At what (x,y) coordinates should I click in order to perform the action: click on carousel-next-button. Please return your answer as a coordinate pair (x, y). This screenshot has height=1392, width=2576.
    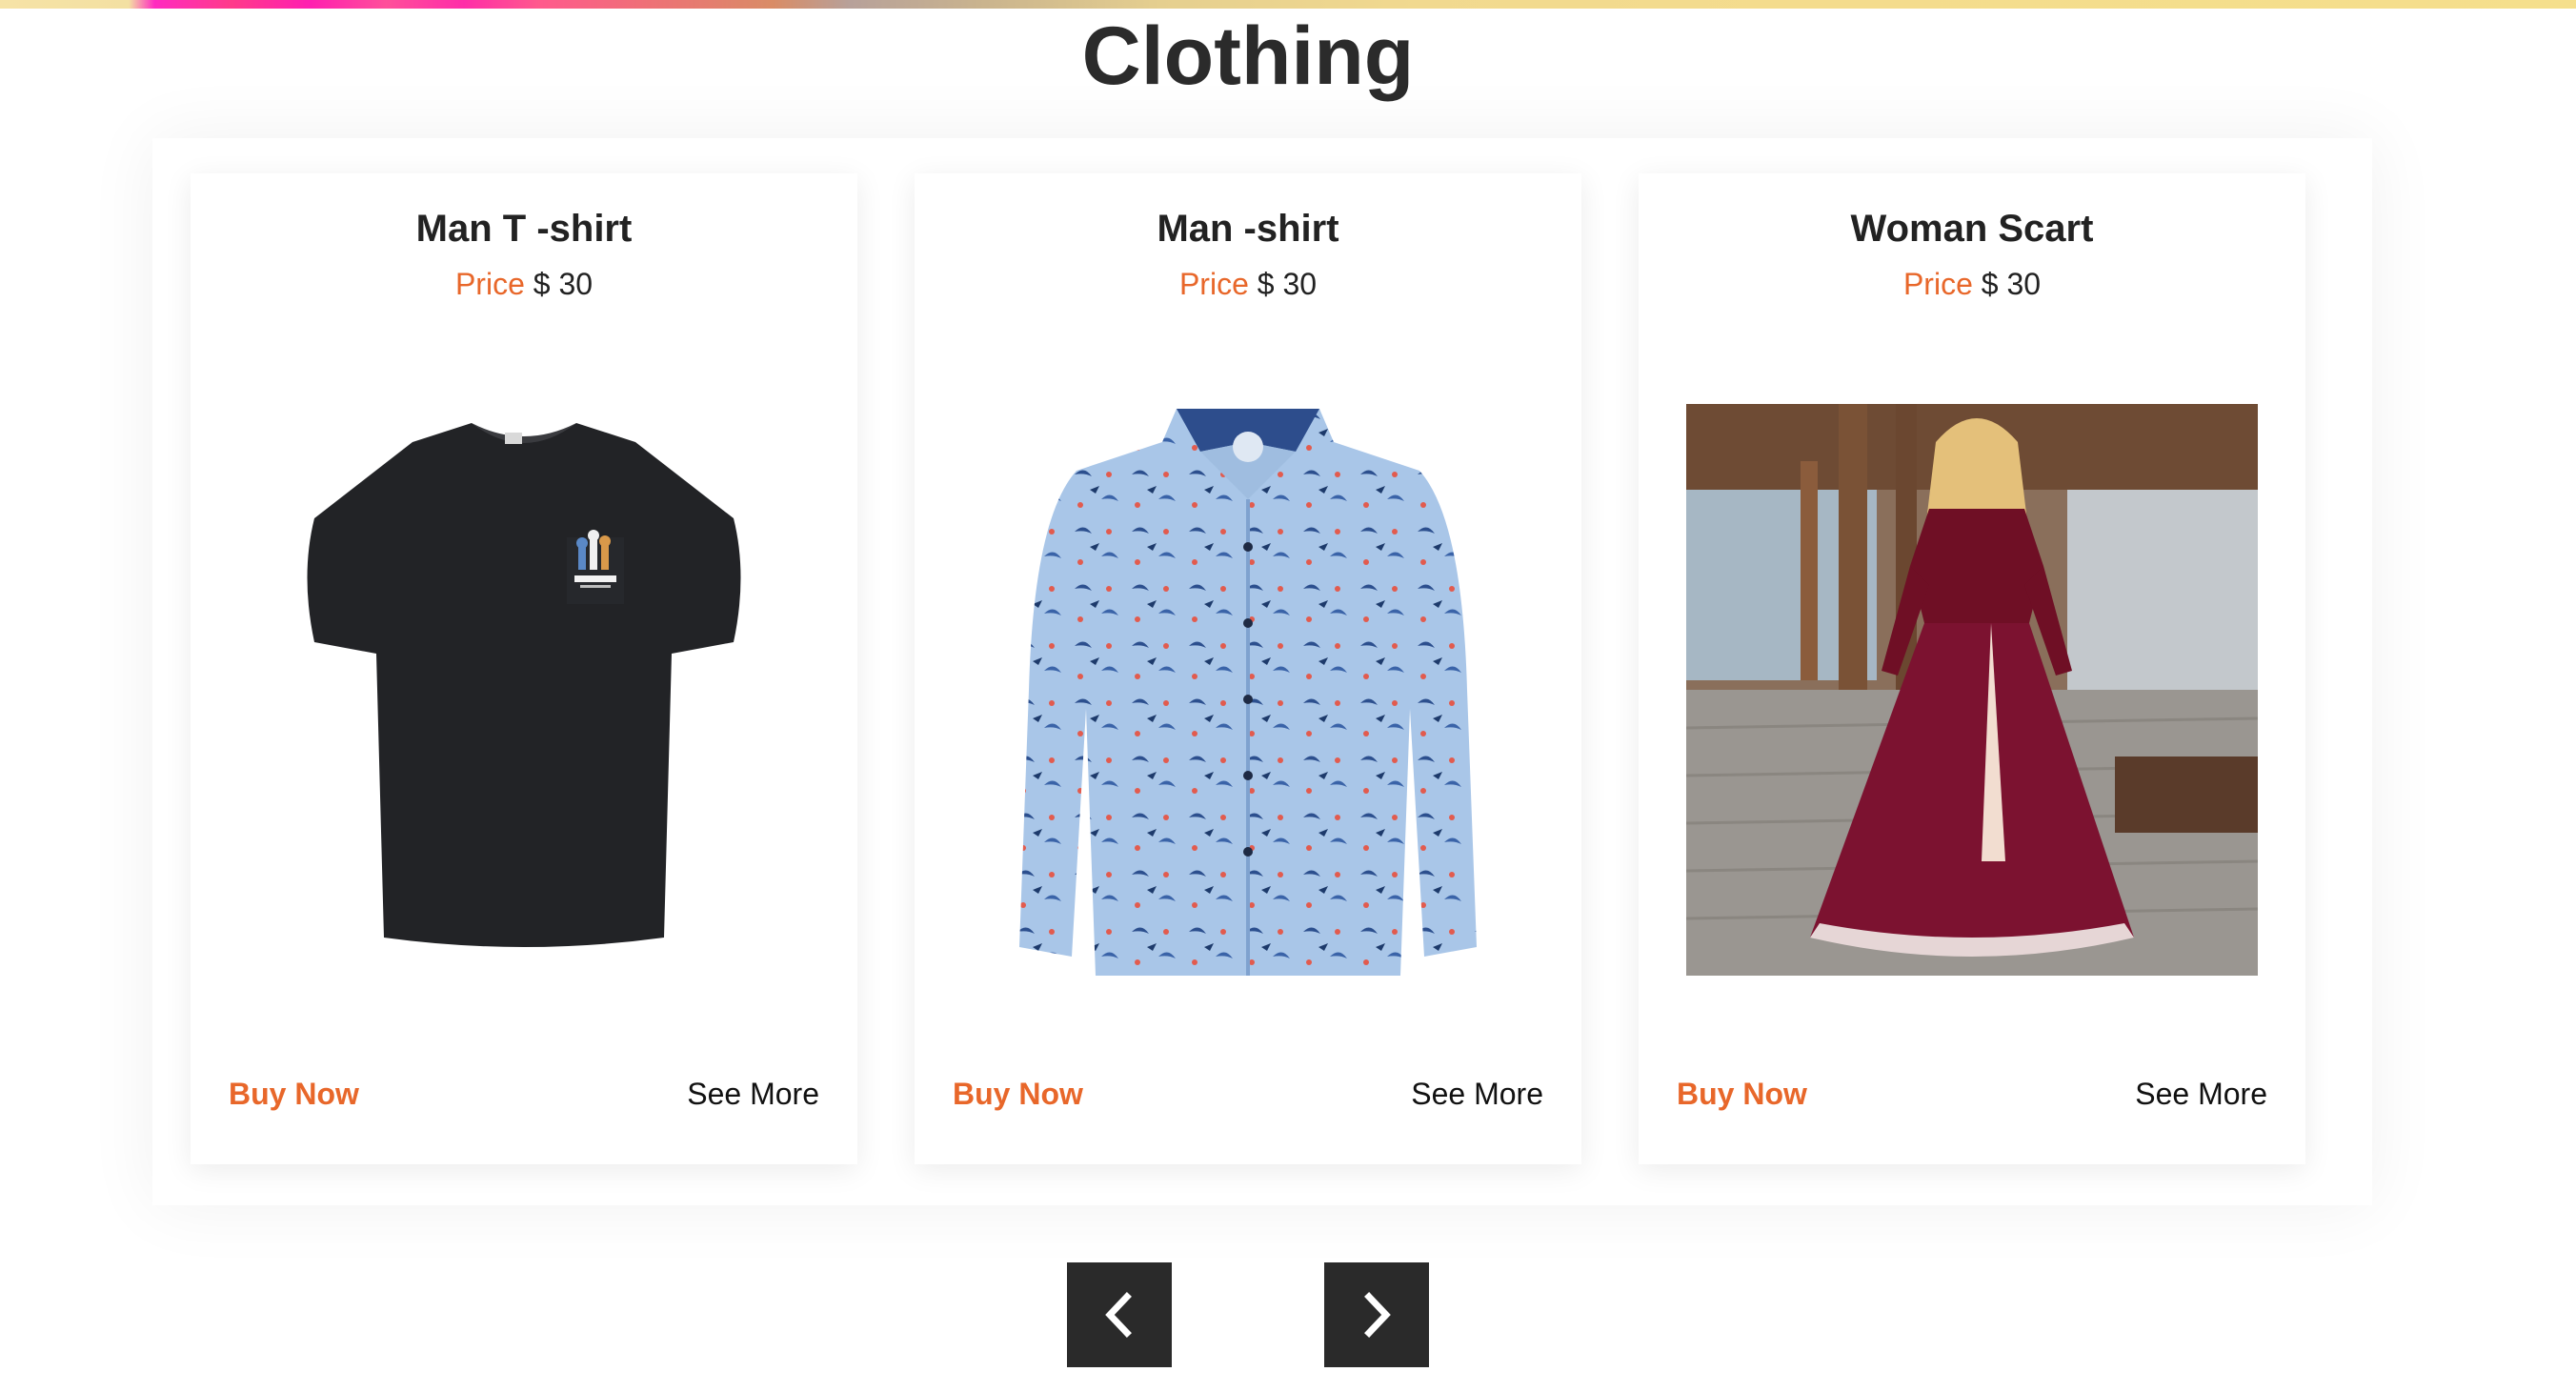
    Looking at the image, I should click on (1376, 1314).